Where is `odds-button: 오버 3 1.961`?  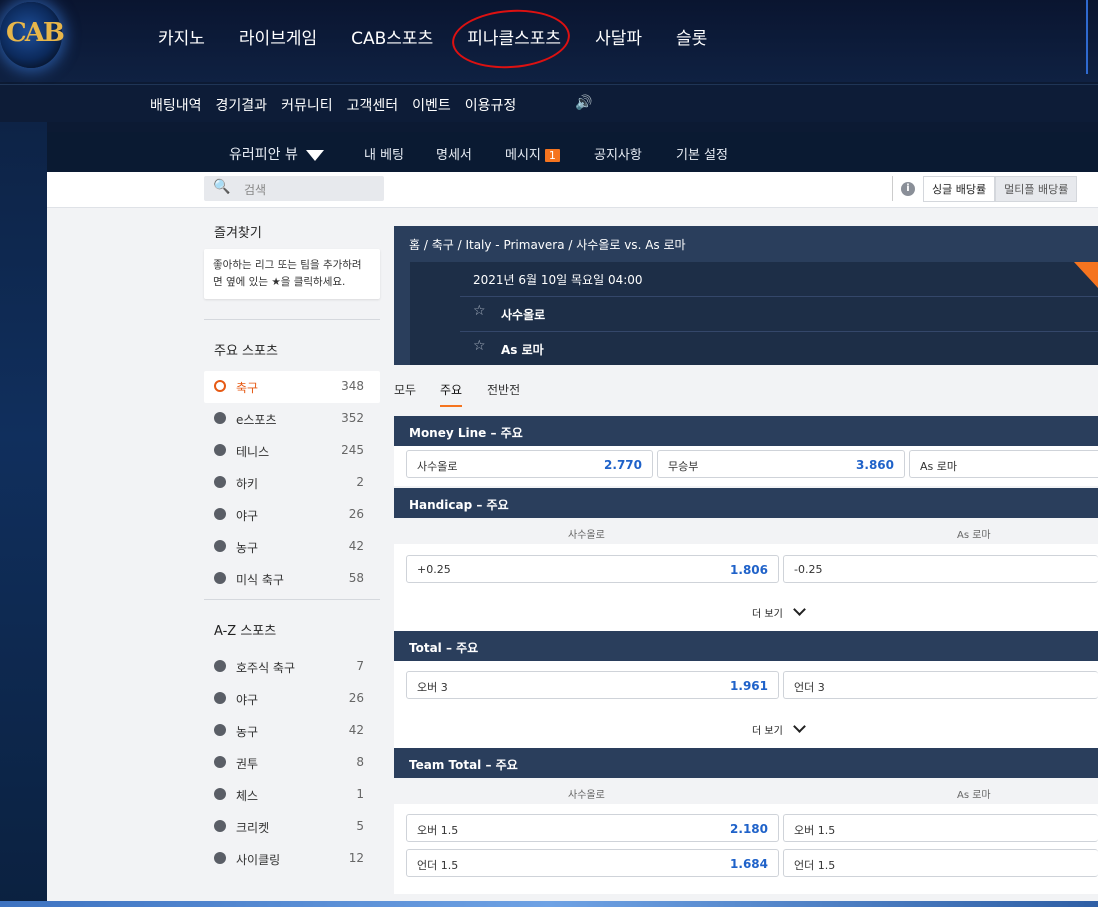
odds-button: 오버 3 1.961 is located at coordinates (592, 685).